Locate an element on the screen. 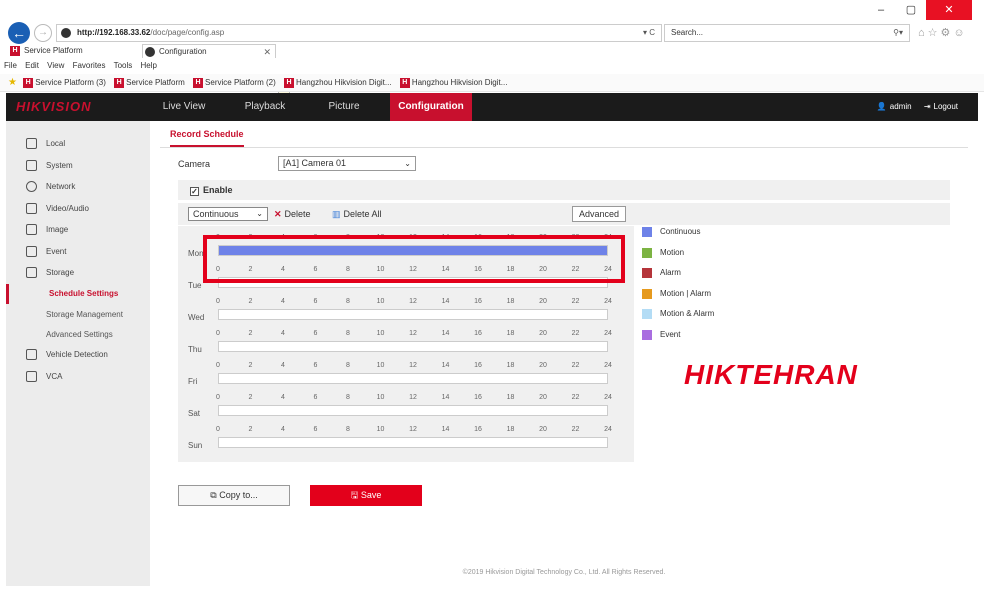  record-type-select: Continuous ⌄ is located at coordinates (228, 214).